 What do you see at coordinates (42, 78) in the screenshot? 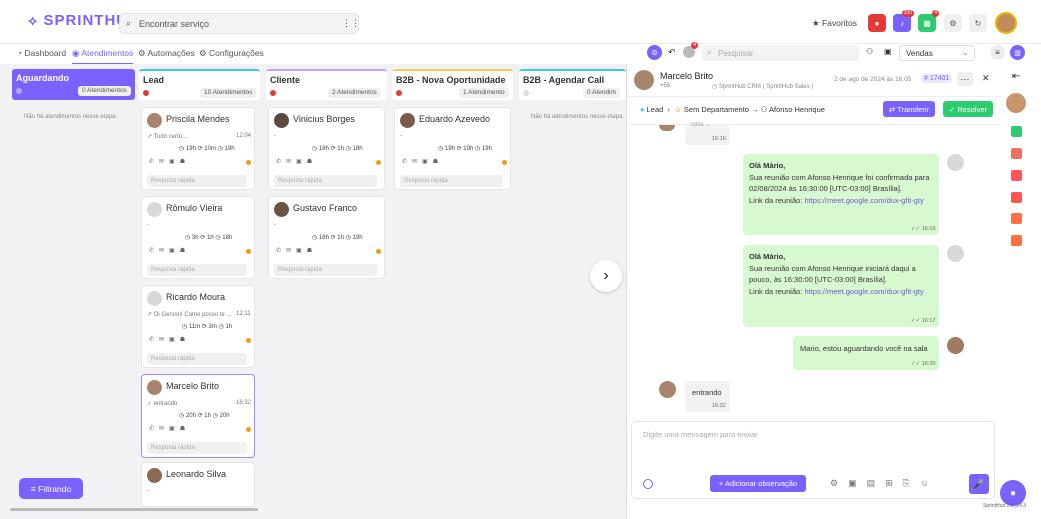
I see `column-title: Aguardando` at bounding box center [42, 78].